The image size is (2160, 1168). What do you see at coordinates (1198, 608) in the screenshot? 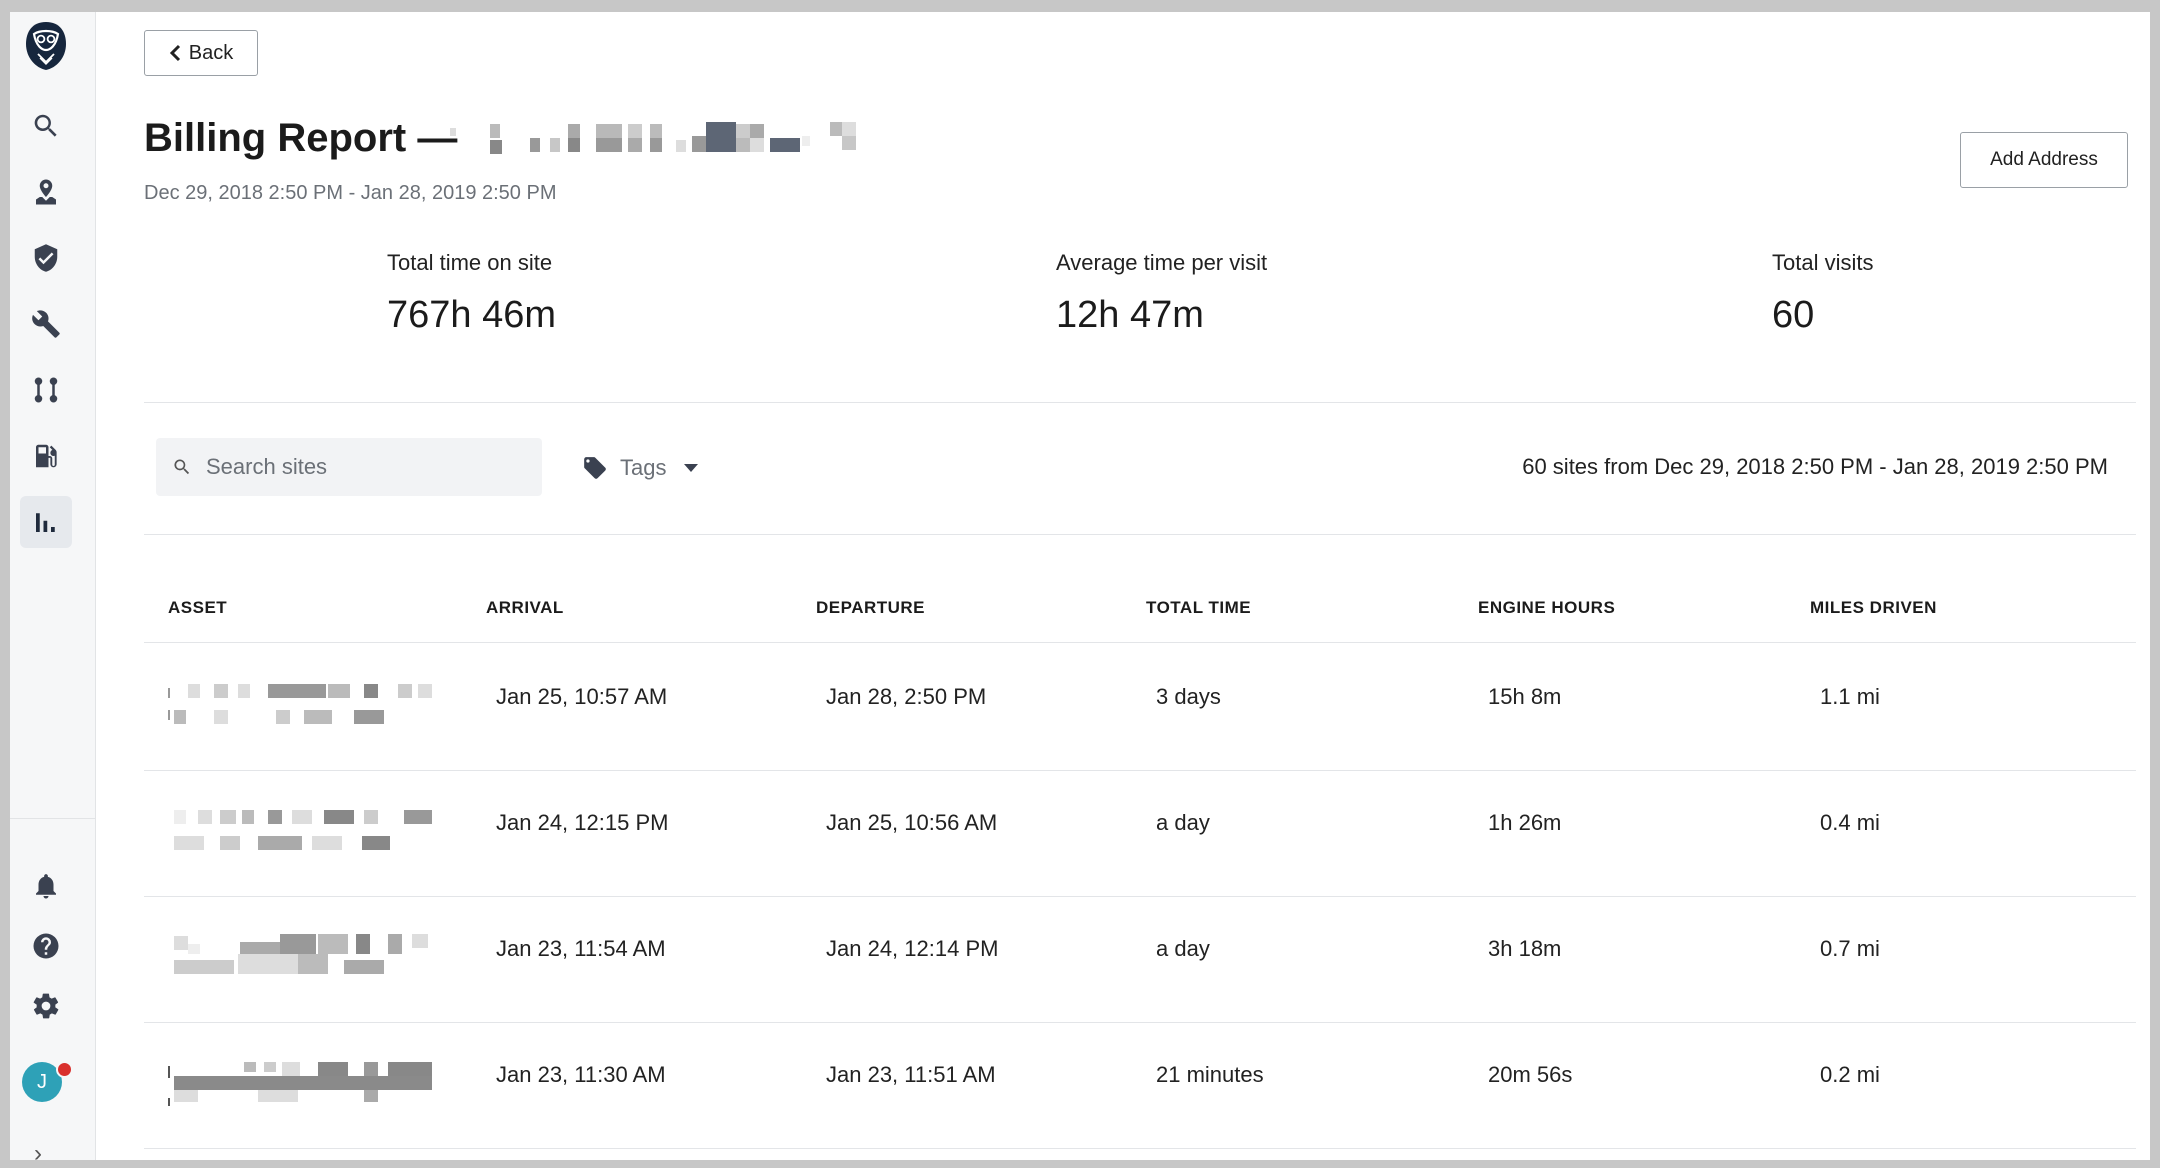
I see `column-header-total-time: TOTAL TIME` at bounding box center [1198, 608].